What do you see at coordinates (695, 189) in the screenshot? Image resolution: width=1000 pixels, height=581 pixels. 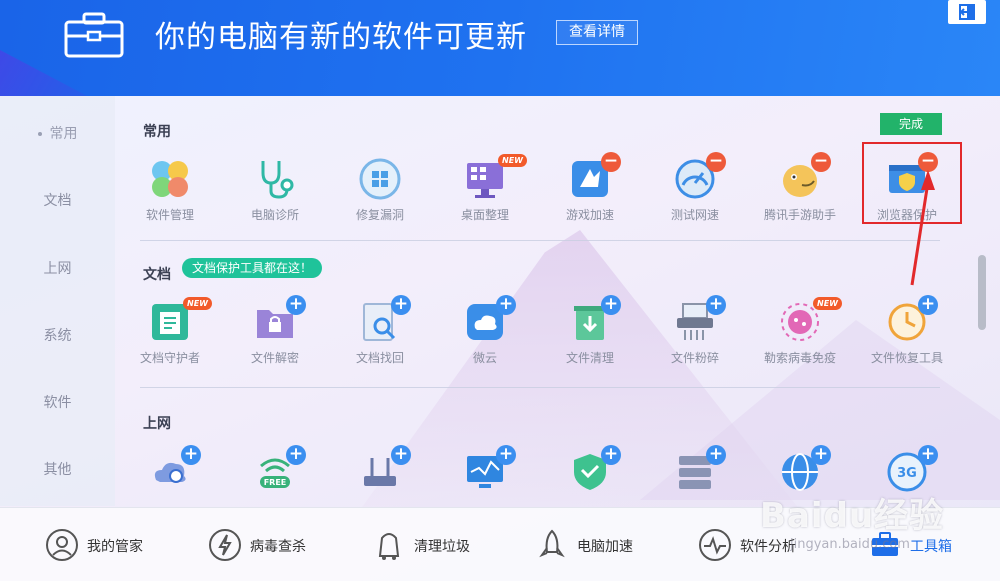 I see `tool-speed-test: − 测试网速` at bounding box center [695, 189].